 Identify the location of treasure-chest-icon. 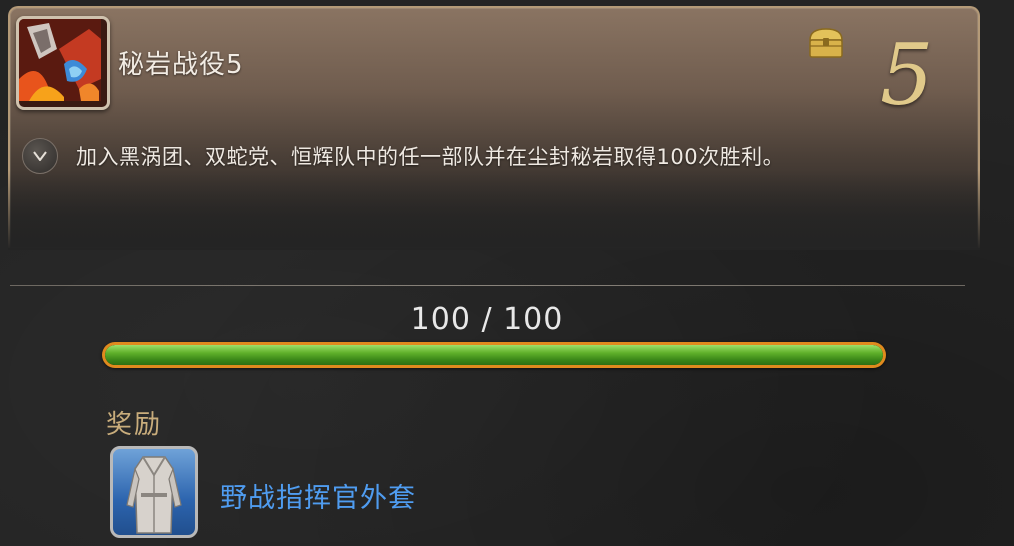
(826, 43).